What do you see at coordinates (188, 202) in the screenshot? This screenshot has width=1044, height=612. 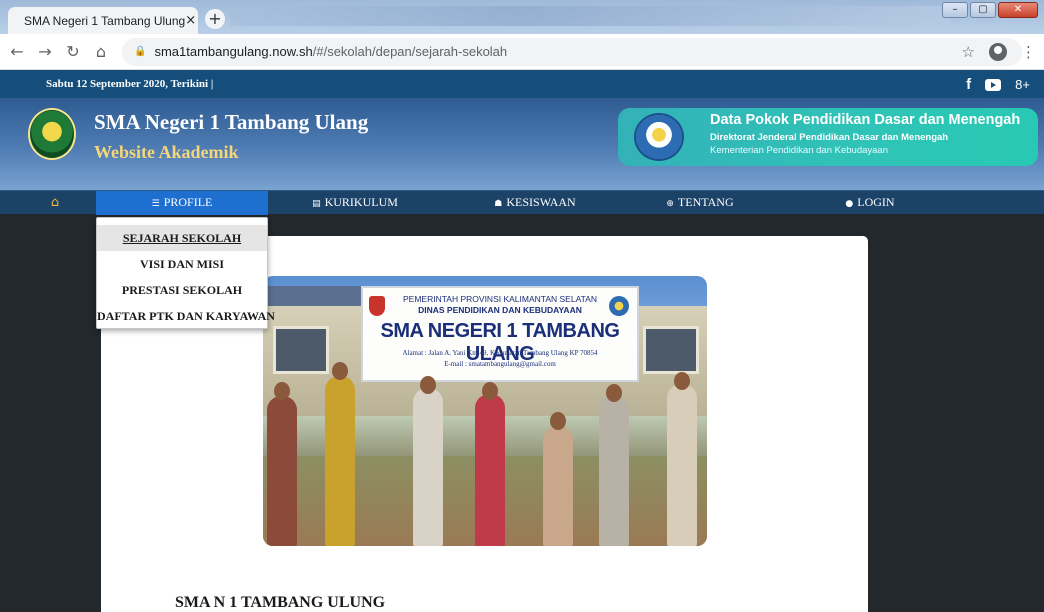 I see `nav-profile-label: PROFILE` at bounding box center [188, 202].